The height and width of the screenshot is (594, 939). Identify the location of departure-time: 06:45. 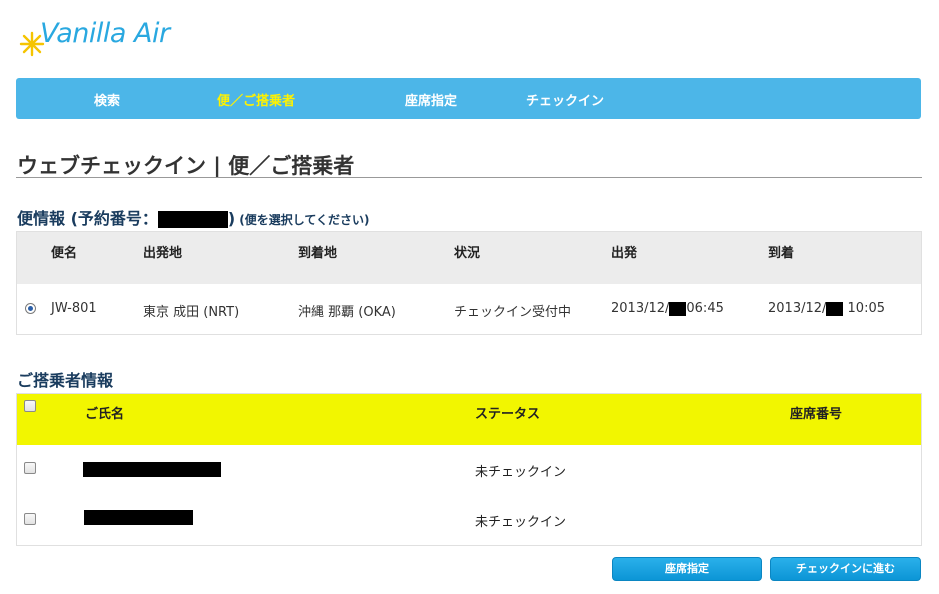
(705, 308).